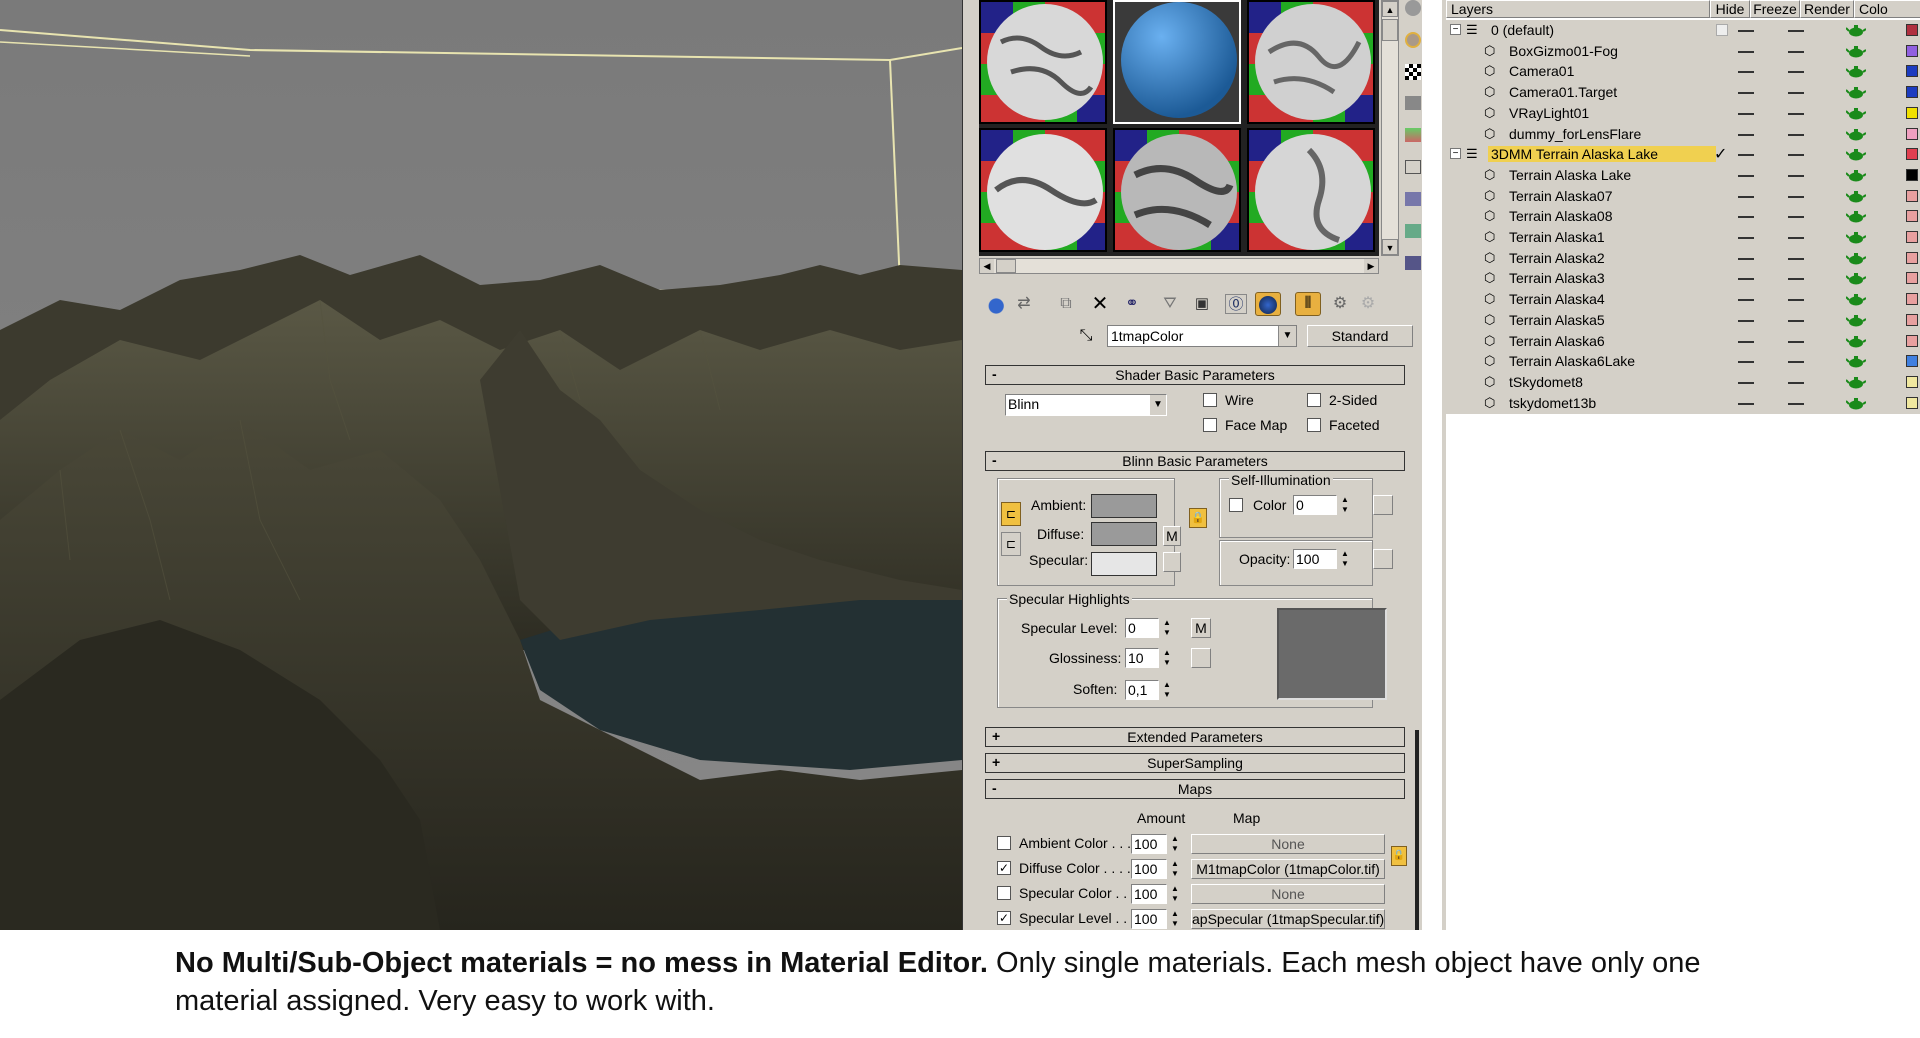  Describe the element at coordinates (1683, 113) in the screenshot. I see `layer-row: ⬡ VRayLight01` at that location.